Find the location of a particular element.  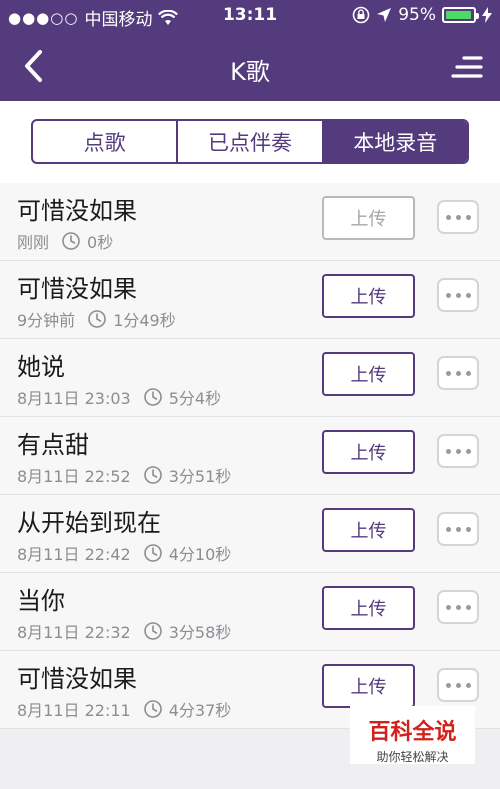

song-meta: 刚刚 0秒 is located at coordinates (65, 241).